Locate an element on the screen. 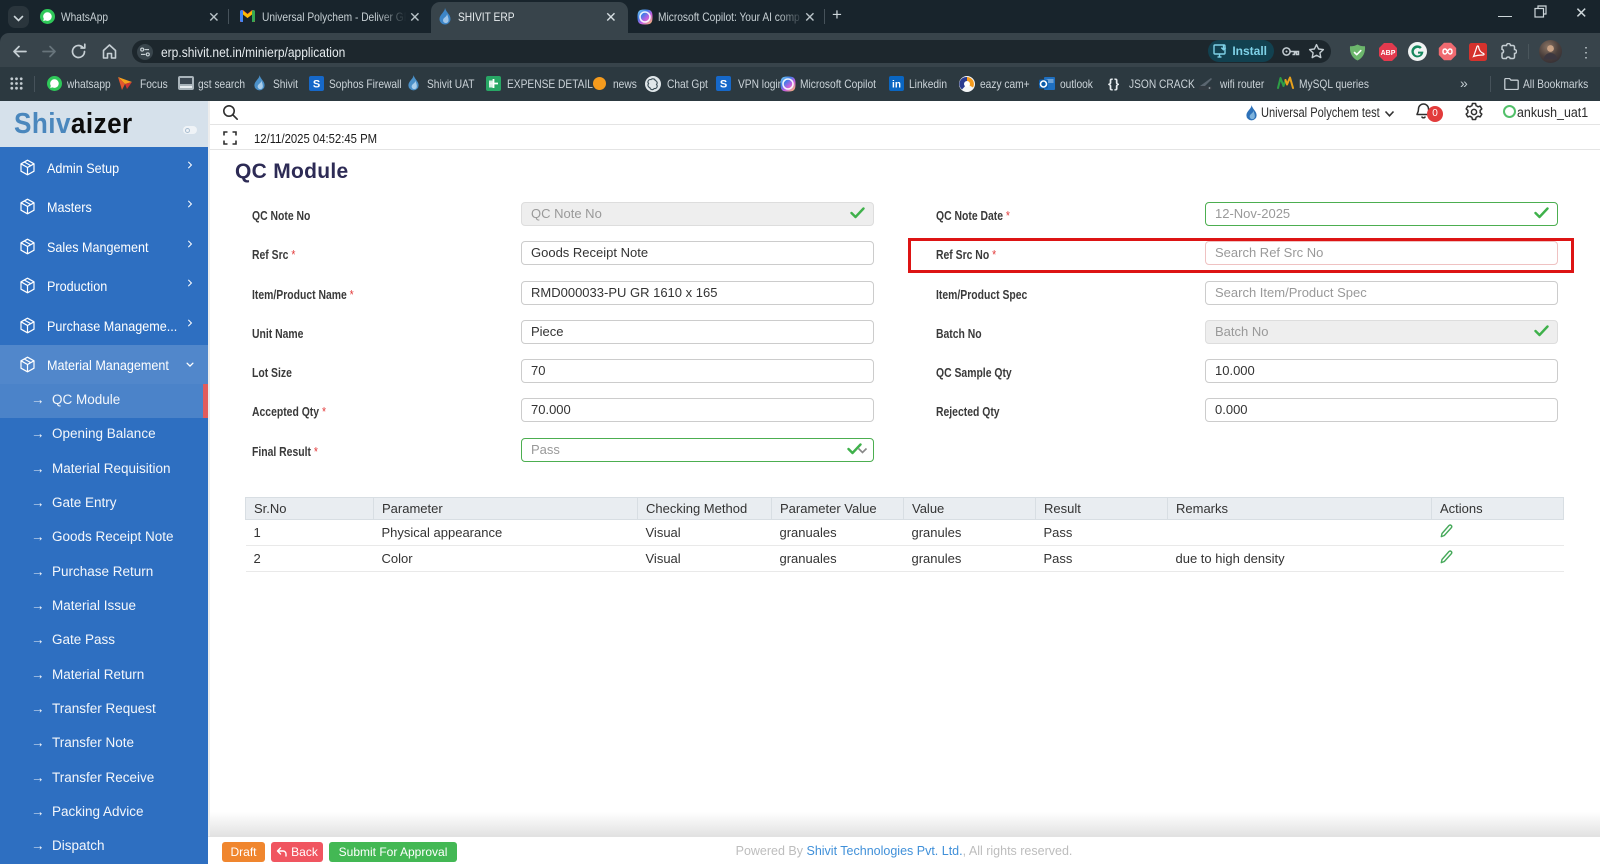 This screenshot has height=864, width=1600. svg-text: in is located at coordinates (896, 85).